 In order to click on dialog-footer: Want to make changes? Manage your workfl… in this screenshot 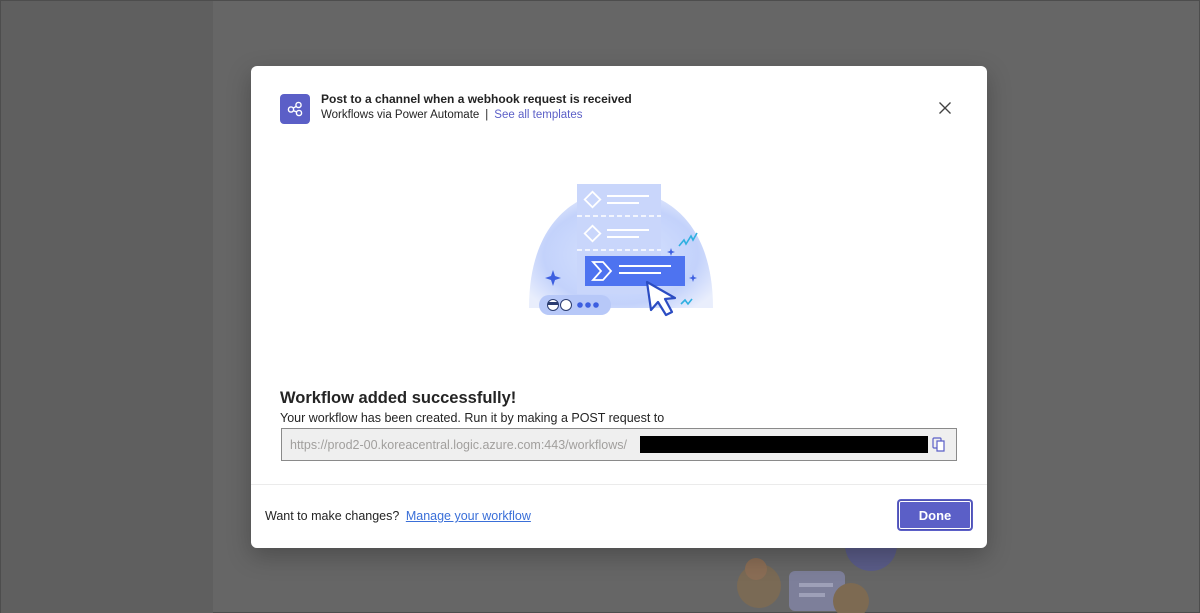, I will do `click(619, 516)`.